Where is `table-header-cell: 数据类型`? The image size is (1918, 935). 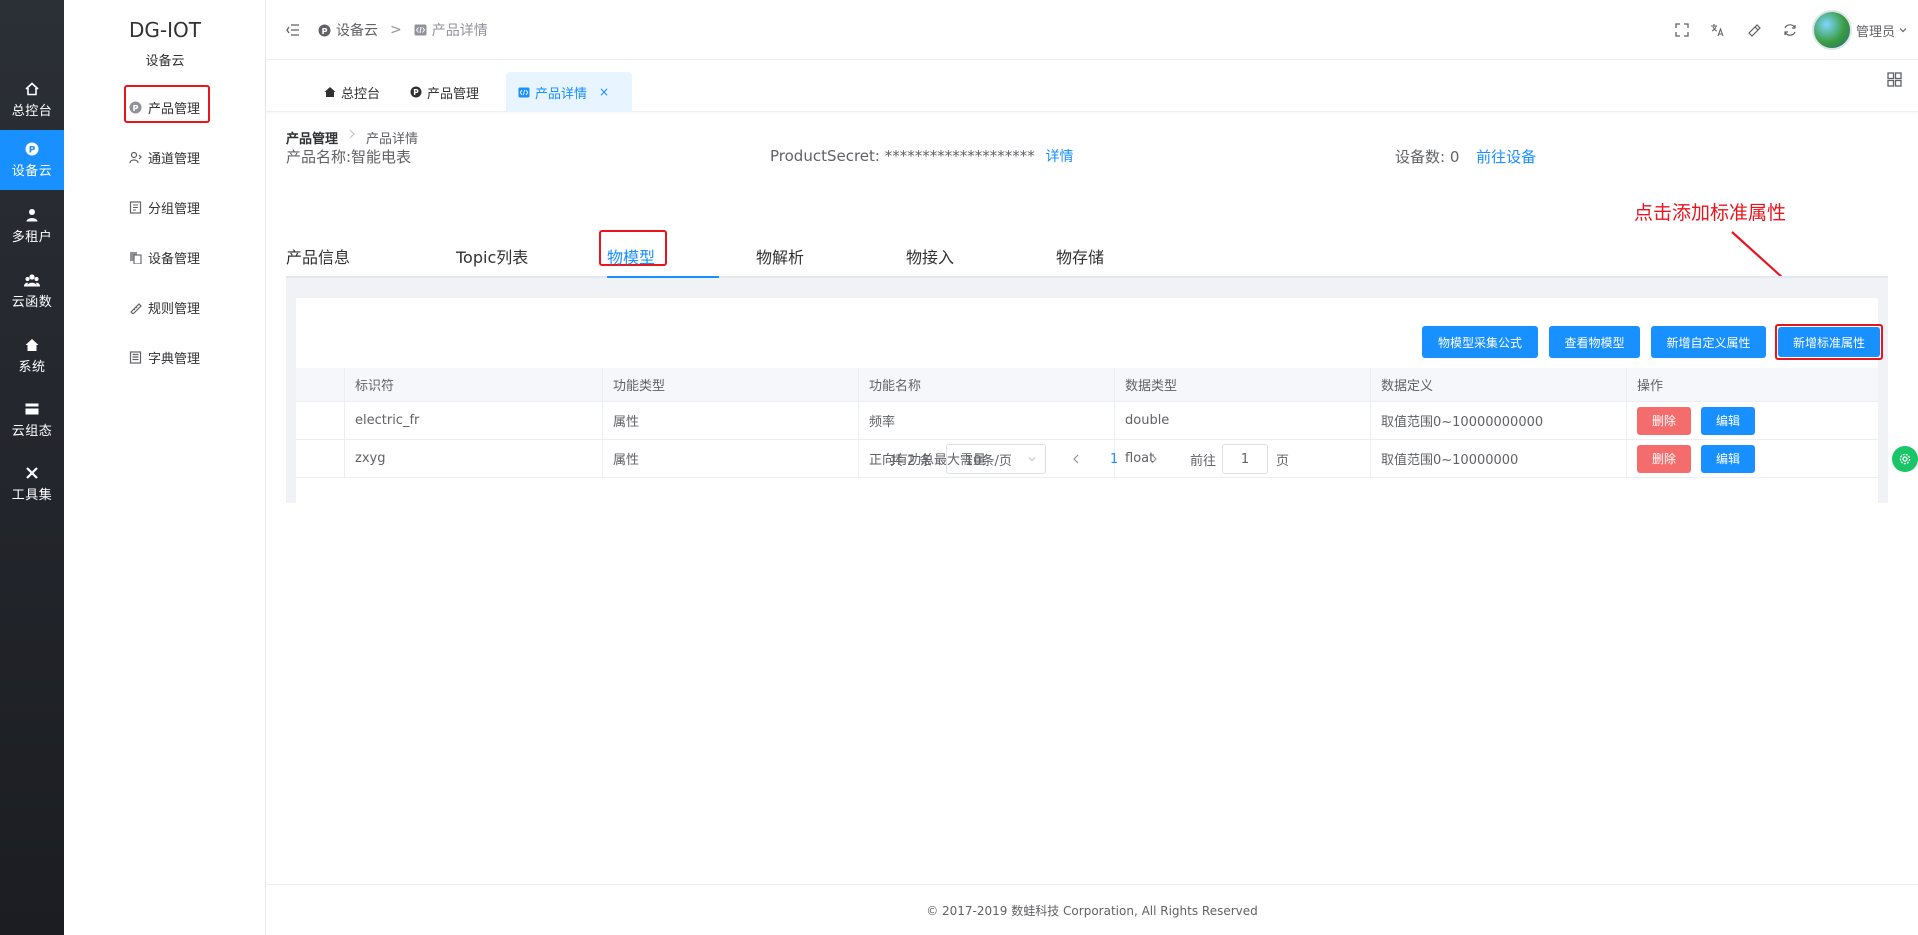 table-header-cell: 数据类型 is located at coordinates (1243, 384).